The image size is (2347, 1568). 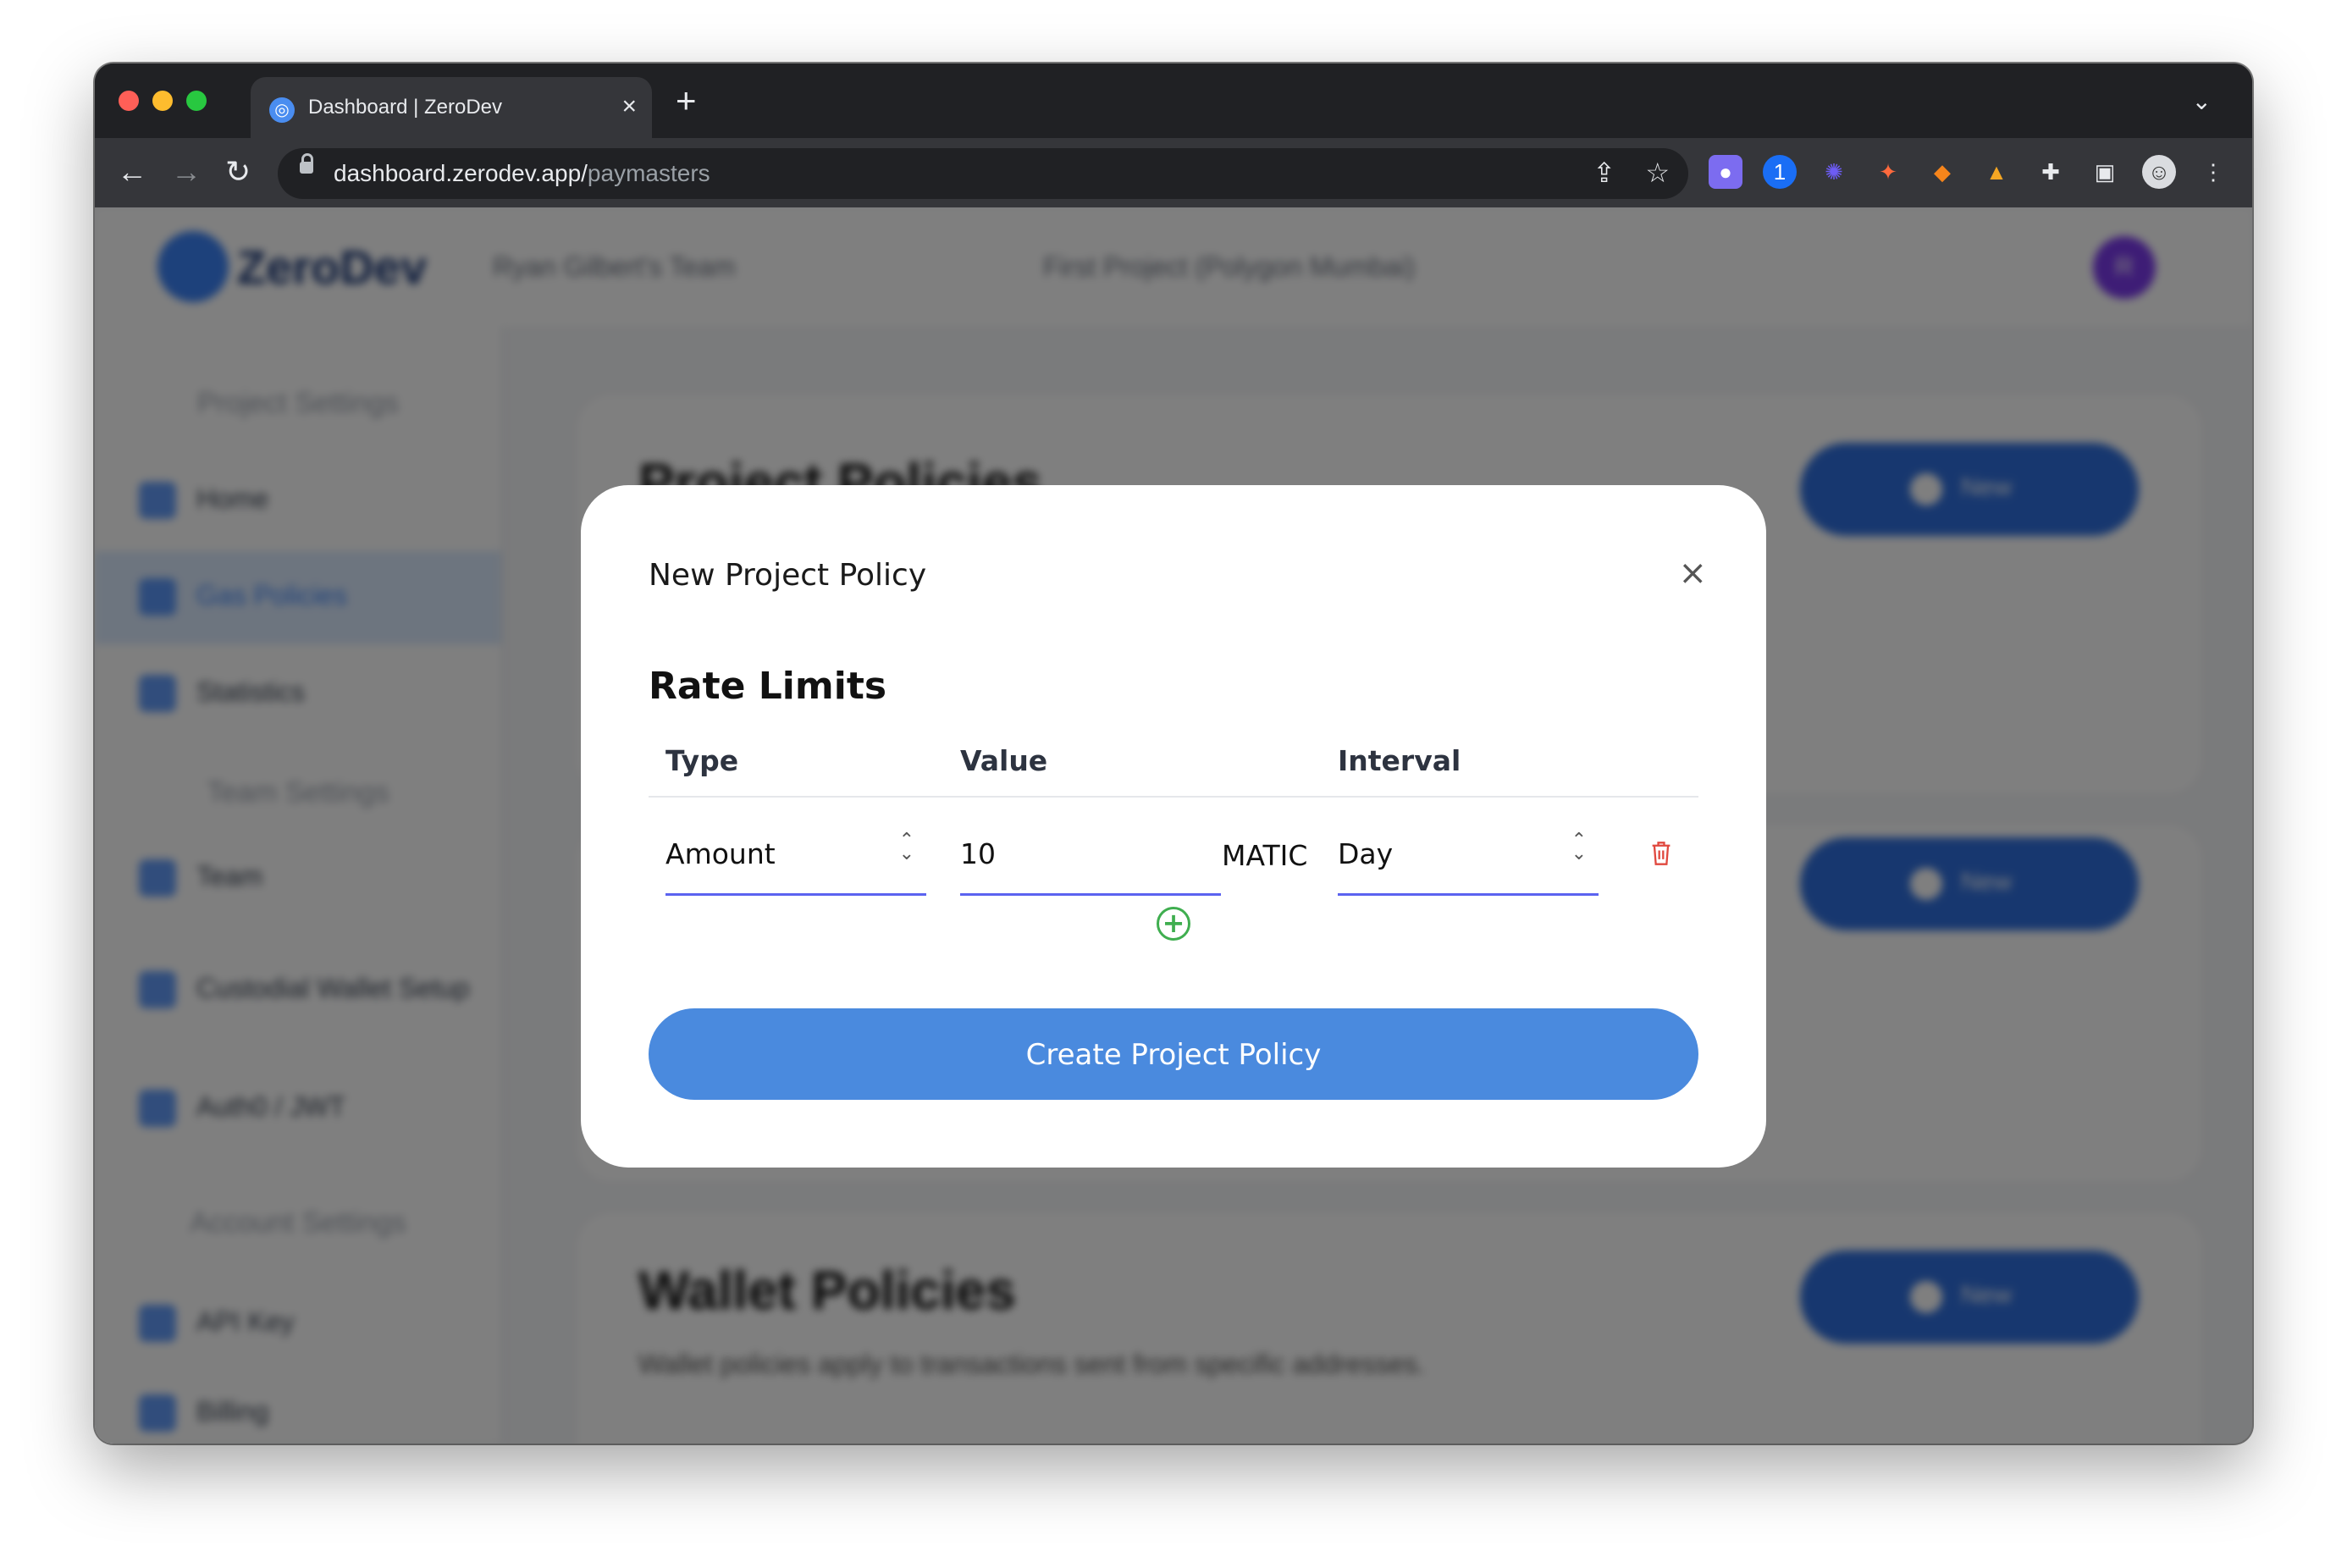 I want to click on type-select: Amount ⌃ ⌄, so click(x=796, y=857).